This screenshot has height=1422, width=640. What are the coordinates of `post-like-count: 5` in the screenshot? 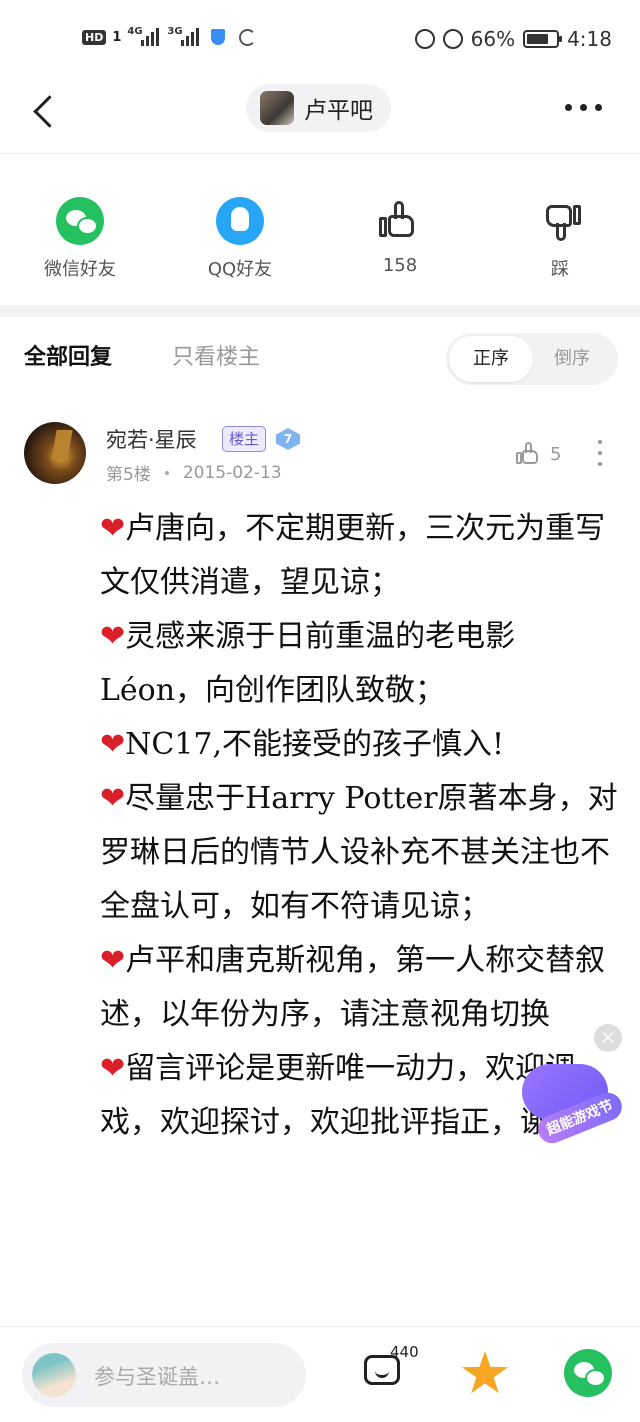 It's located at (556, 454).